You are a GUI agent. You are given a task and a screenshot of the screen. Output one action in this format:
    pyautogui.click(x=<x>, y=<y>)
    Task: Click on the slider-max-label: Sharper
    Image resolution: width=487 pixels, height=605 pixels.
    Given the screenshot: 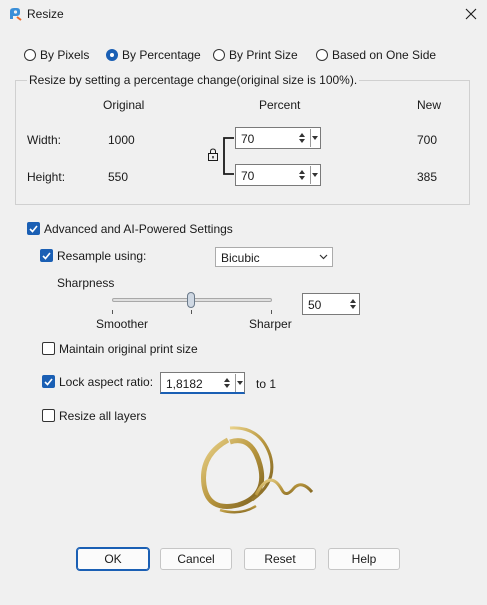 What is the action you would take?
    pyautogui.click(x=270, y=324)
    